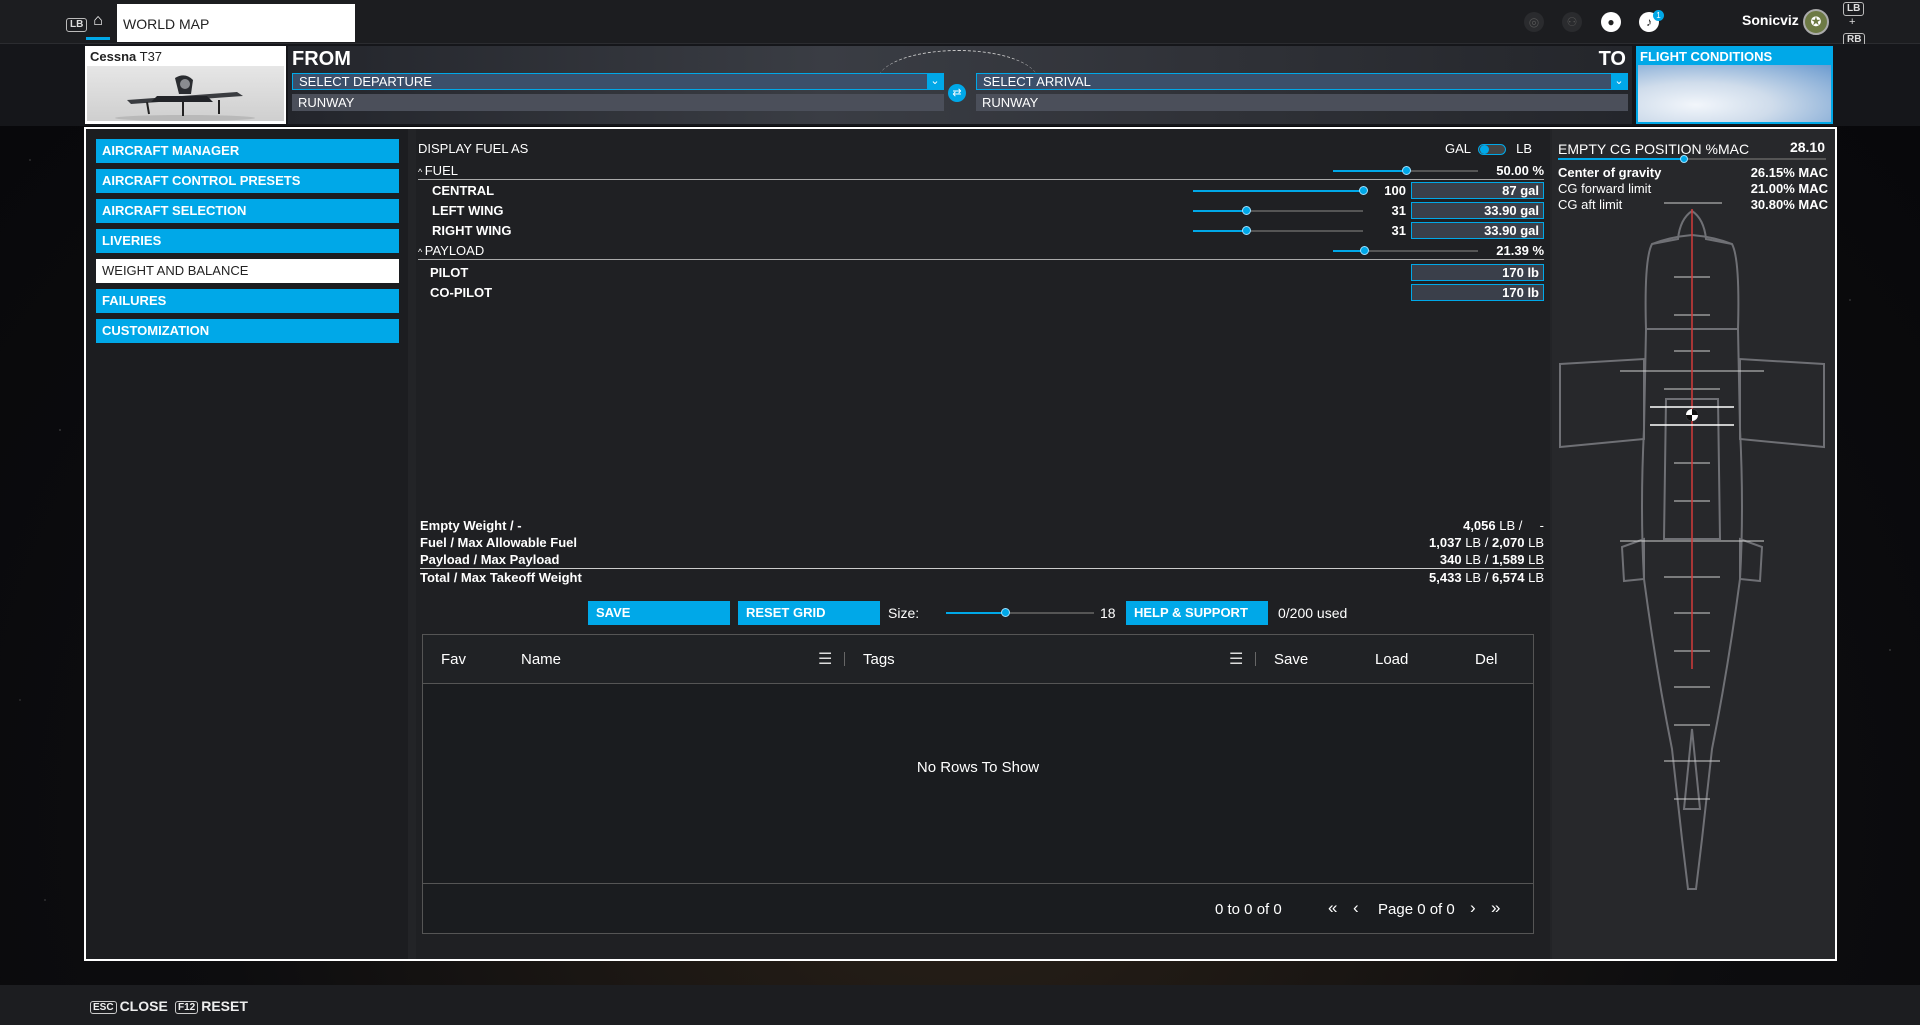 The height and width of the screenshot is (1025, 1920). I want to click on cg-slider, so click(1692, 159).